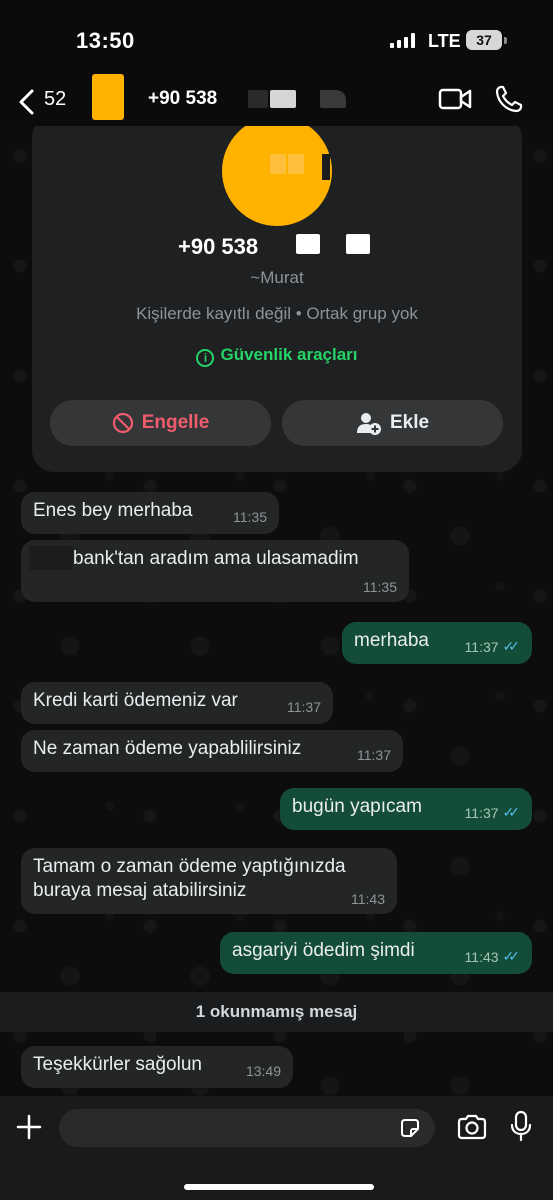  What do you see at coordinates (492, 956) in the screenshot?
I see `message-time: 11:43 ✓✓` at bounding box center [492, 956].